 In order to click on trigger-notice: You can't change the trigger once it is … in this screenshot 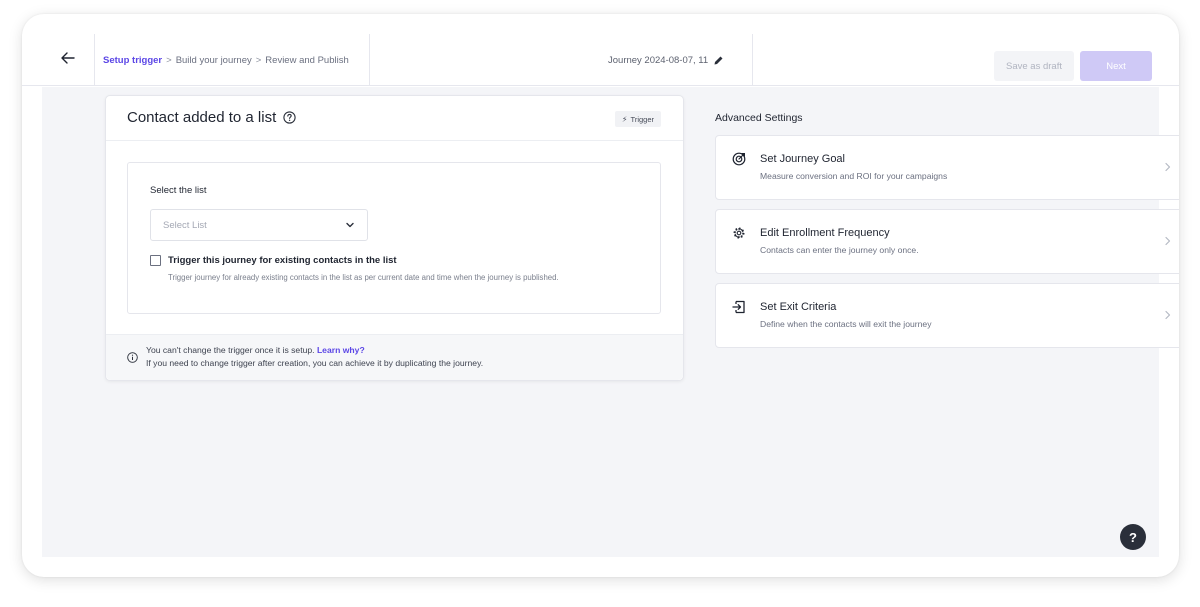, I will do `click(394, 357)`.